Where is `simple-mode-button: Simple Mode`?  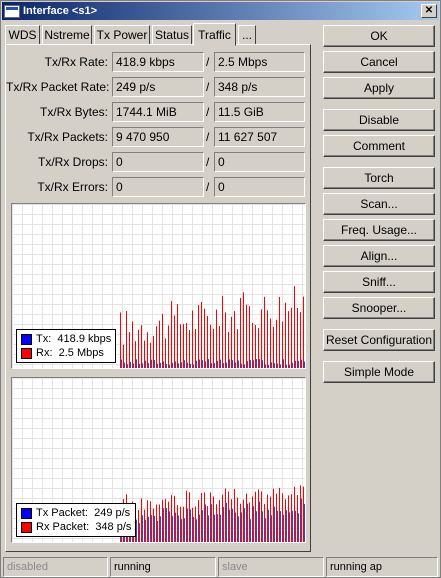 simple-mode-button: Simple Mode is located at coordinates (379, 372).